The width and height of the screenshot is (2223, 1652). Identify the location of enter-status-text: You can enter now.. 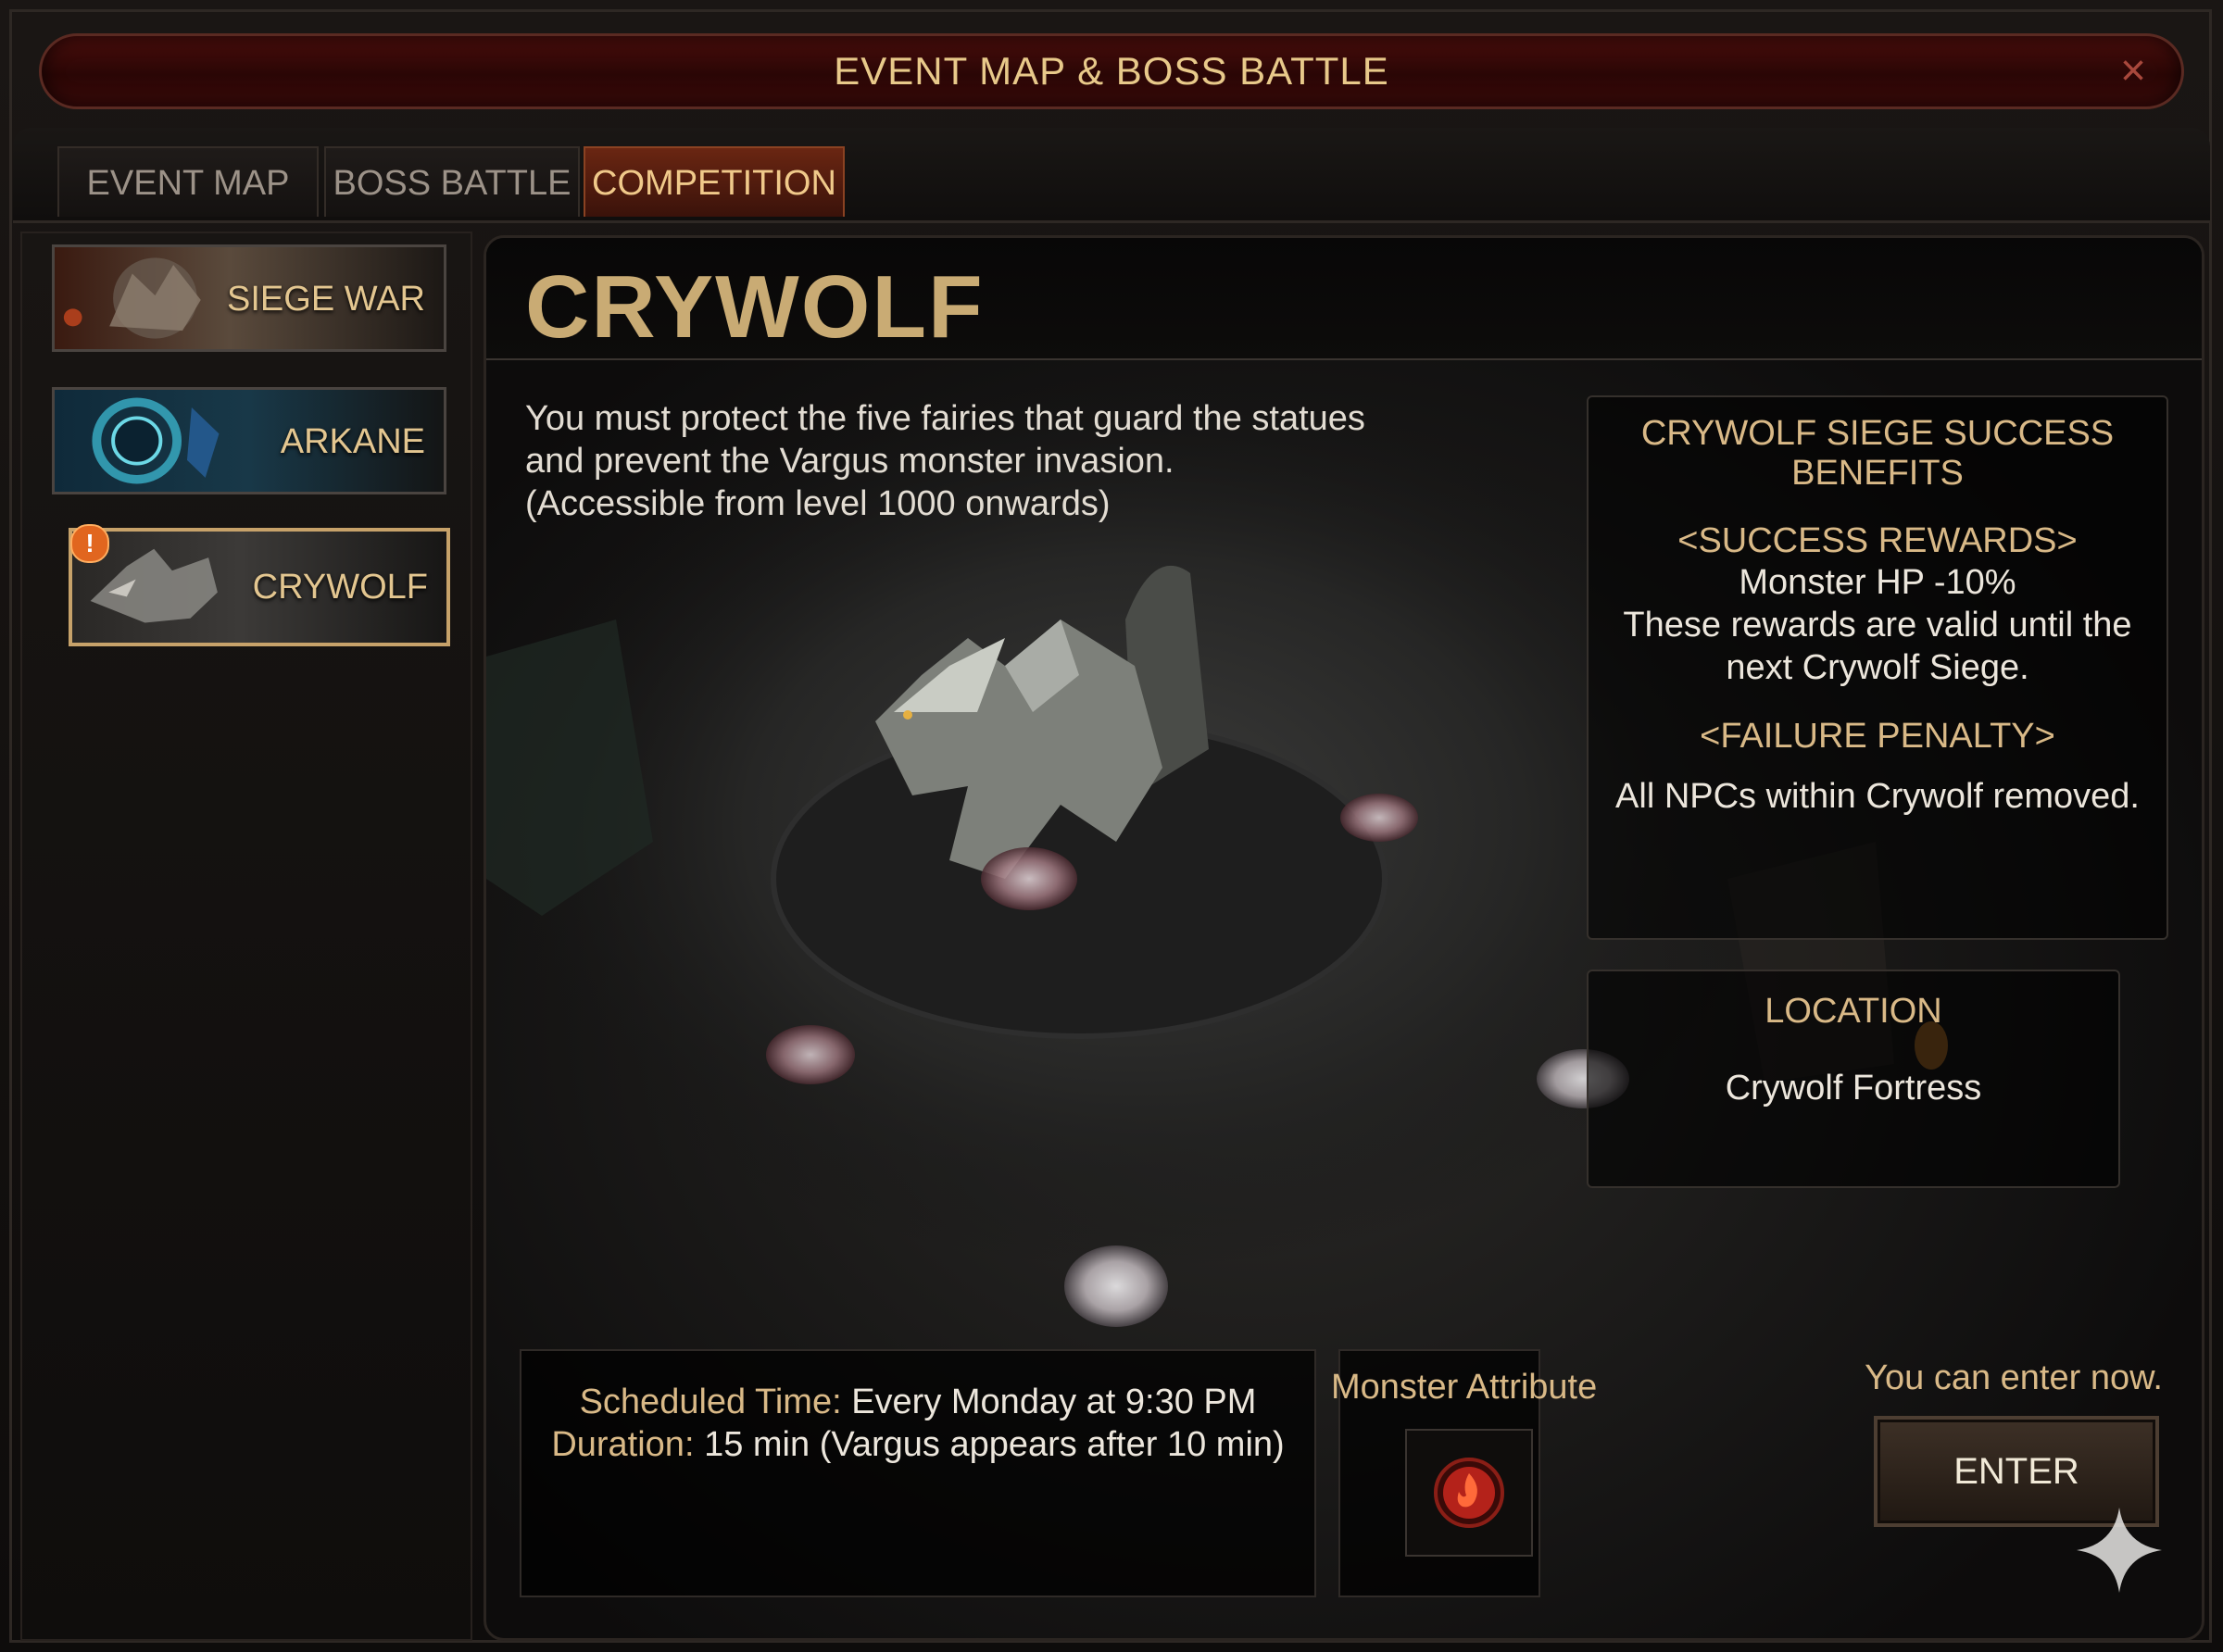
(2014, 1377).